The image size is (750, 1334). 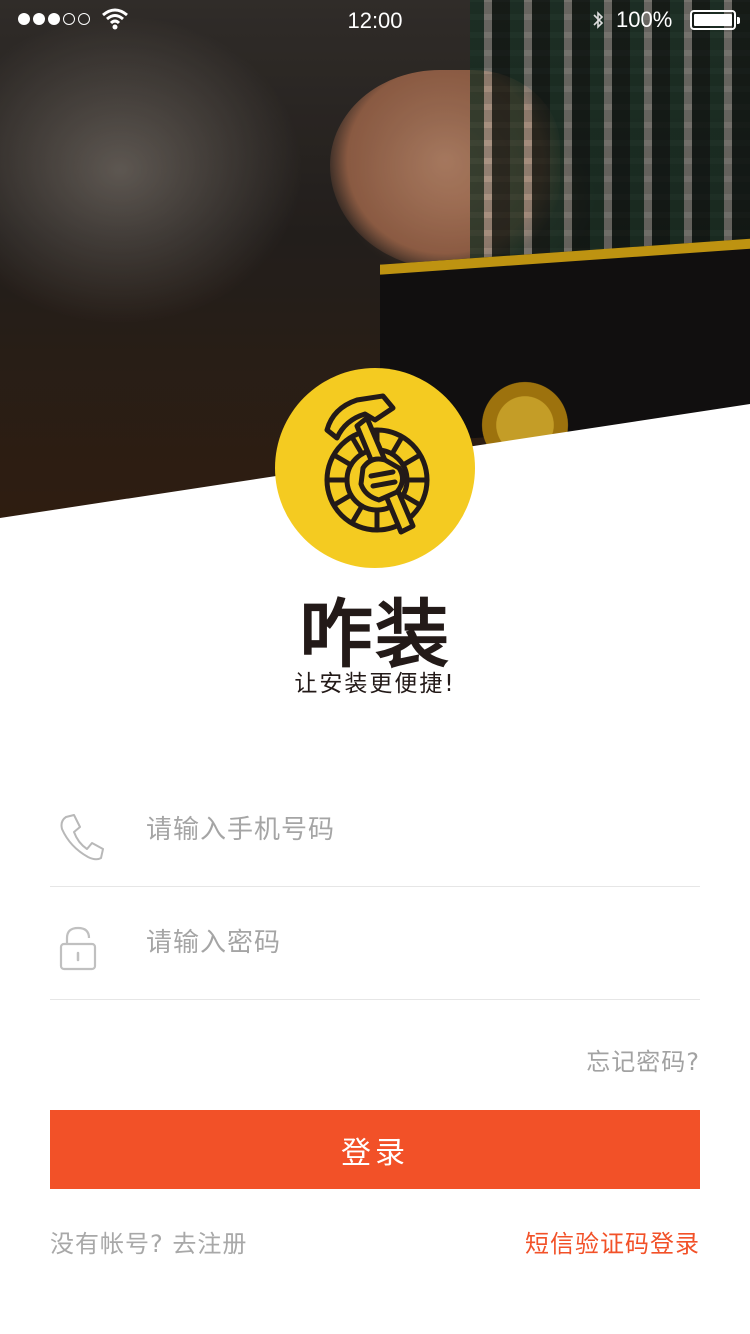 I want to click on app-slogan: 让安装更便捷!, so click(x=375, y=684).